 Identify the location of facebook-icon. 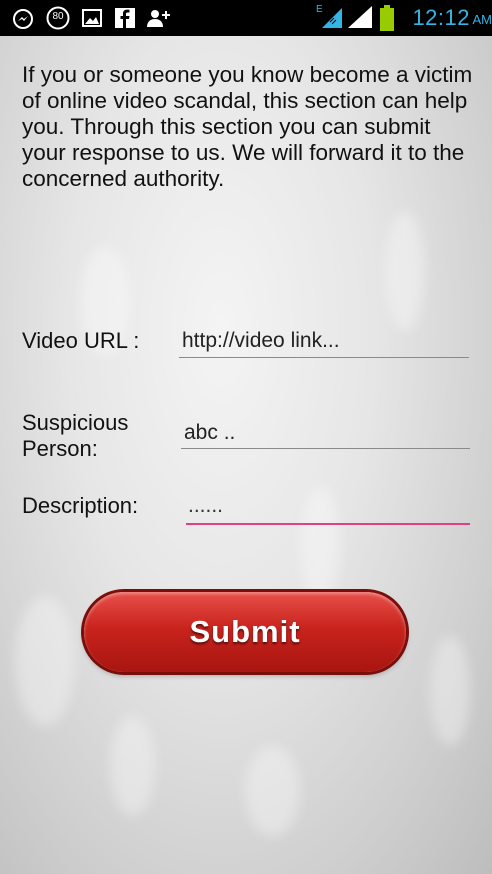
(125, 20).